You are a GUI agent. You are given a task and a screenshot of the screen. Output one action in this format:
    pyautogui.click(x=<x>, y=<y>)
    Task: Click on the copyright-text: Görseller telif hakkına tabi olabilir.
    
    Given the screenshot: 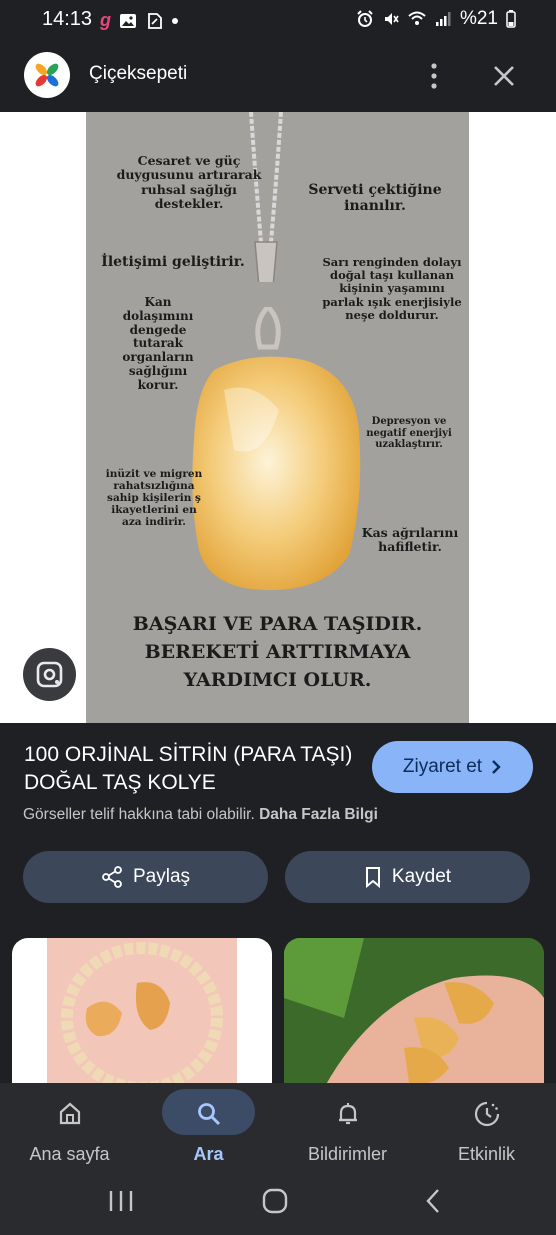 What is the action you would take?
    pyautogui.click(x=139, y=814)
    